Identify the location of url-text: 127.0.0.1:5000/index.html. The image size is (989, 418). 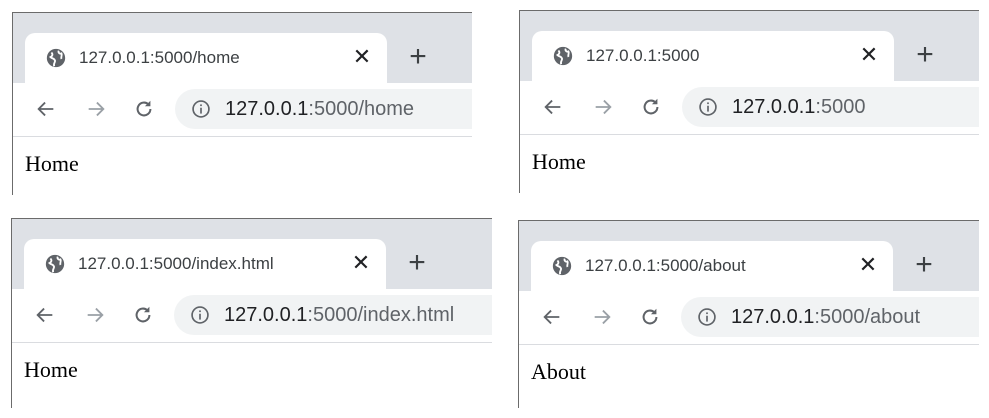
(339, 315).